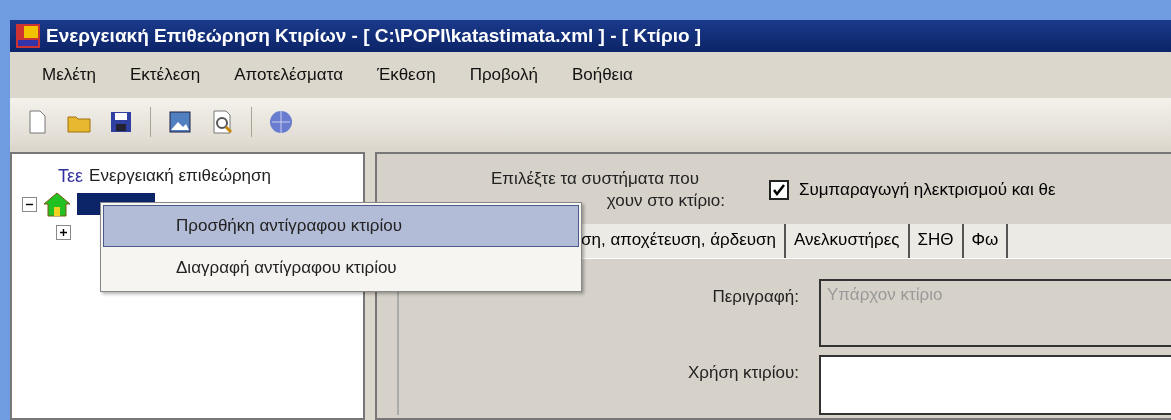  I want to click on menu-item: Προβολή, so click(503, 75).